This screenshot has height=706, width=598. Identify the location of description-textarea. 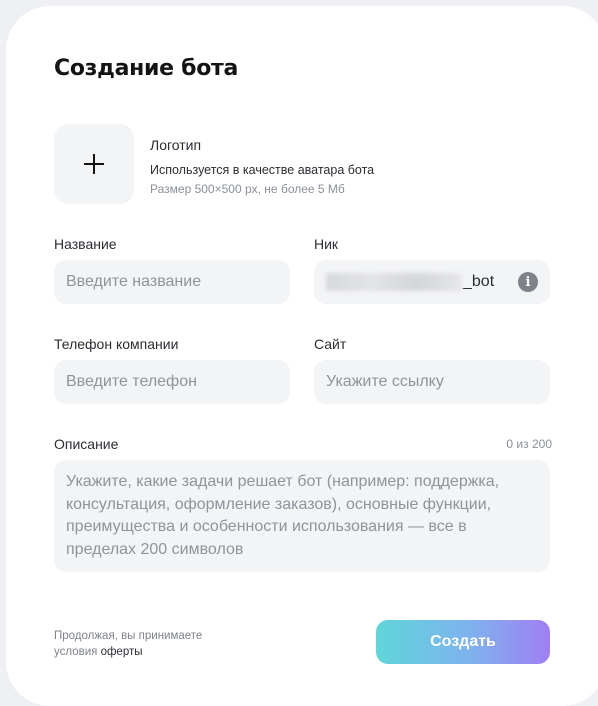
(302, 516).